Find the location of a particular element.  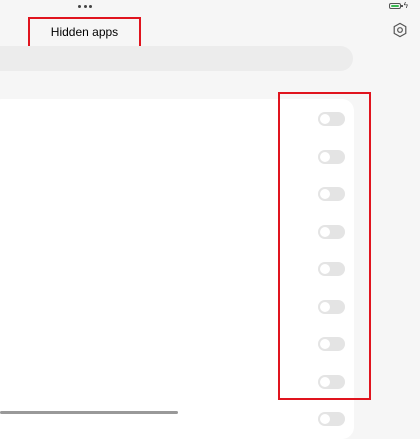

battery-level is located at coordinates (395, 6).